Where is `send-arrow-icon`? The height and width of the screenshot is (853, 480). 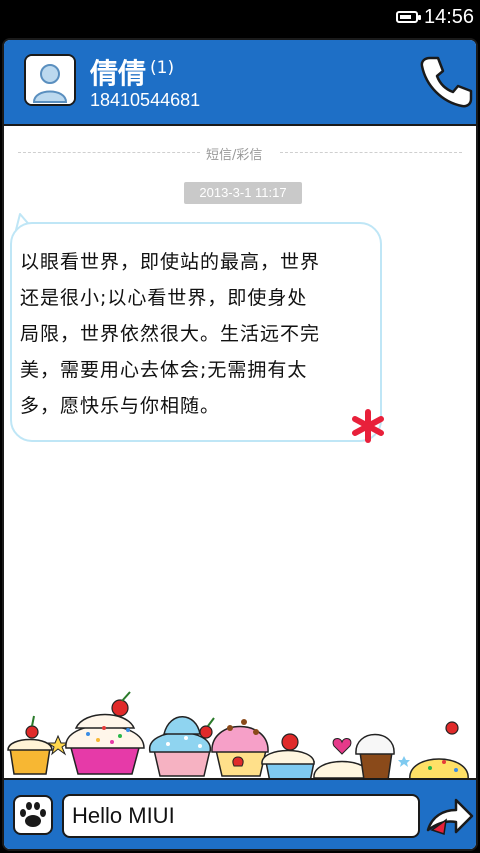
send-arrow-icon is located at coordinates (450, 816).